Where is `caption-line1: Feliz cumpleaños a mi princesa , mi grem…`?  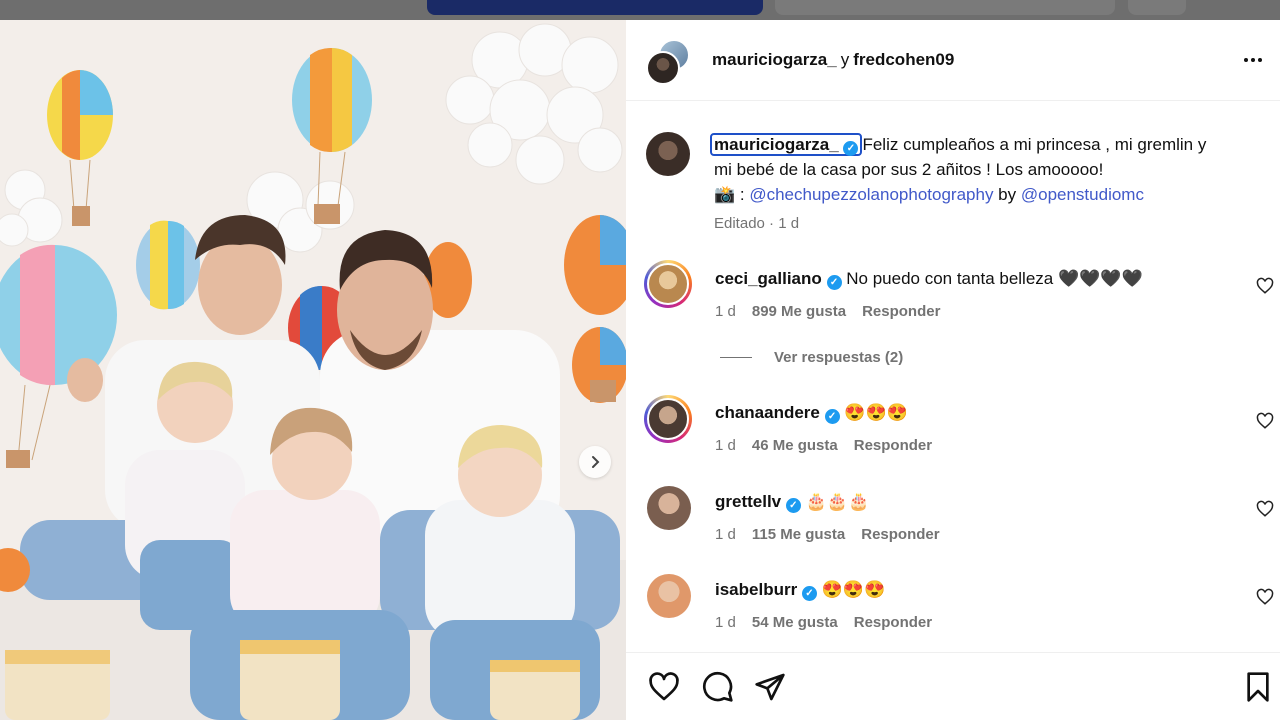
caption-line1: Feliz cumpleaños a mi princesa , mi grem… is located at coordinates (1034, 144).